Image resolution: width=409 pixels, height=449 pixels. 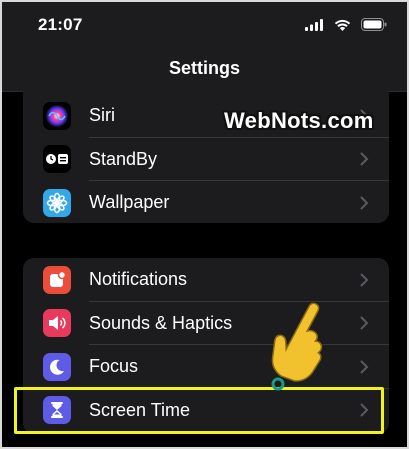 What do you see at coordinates (129, 202) in the screenshot?
I see `settings-row-label: Wallpaper` at bounding box center [129, 202].